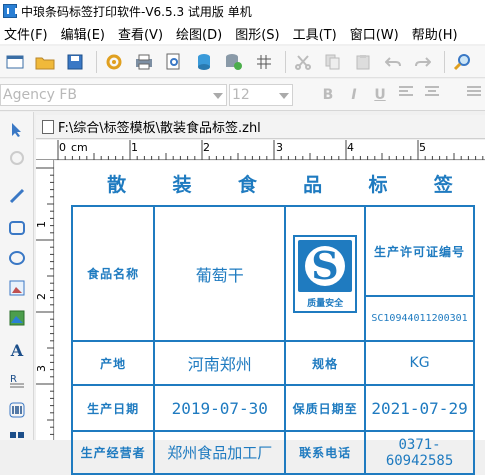  I want to click on new-file-icon, so click(15, 62).